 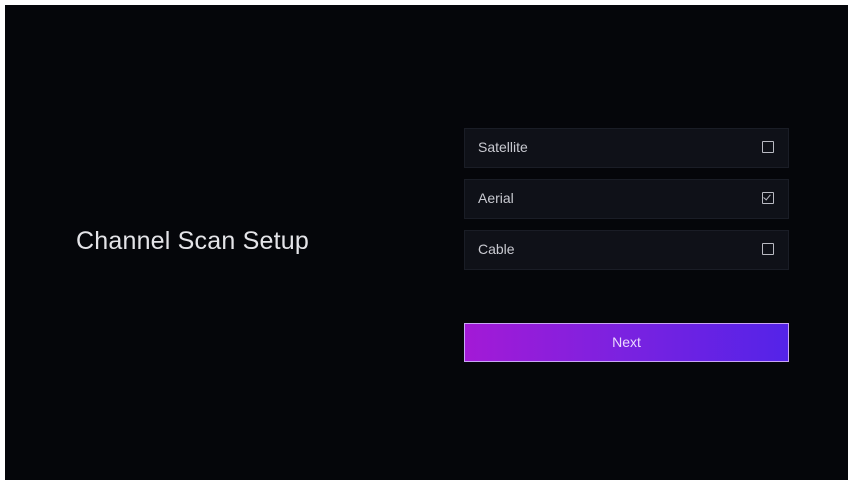 I want to click on checkbox-checked-icon, so click(x=768, y=198).